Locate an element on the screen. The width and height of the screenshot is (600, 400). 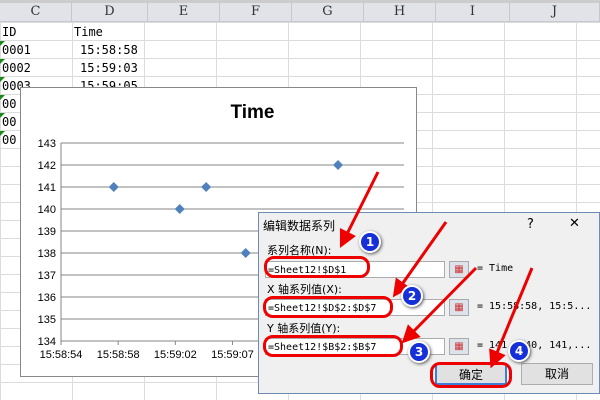
column-header-f: F is located at coordinates (256, 11).